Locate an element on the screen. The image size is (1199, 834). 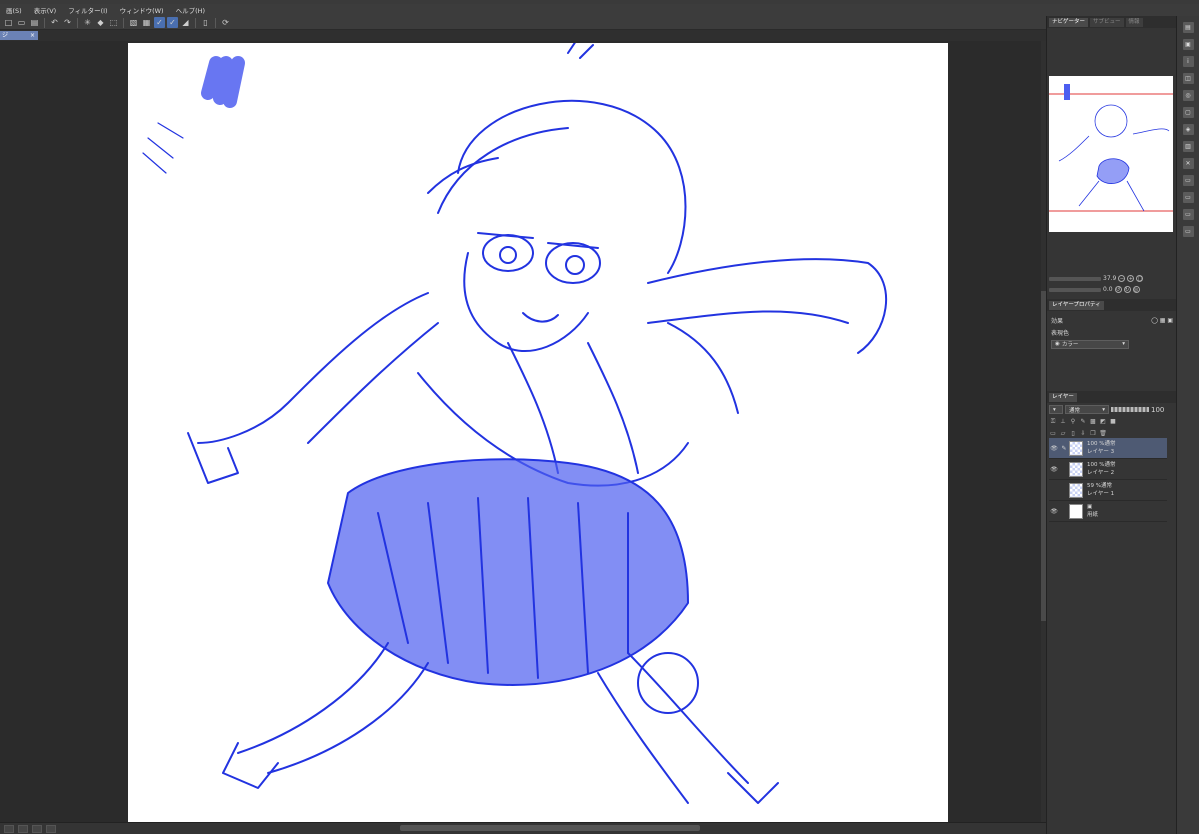
panel-icon-7: ✕ is located at coordinates (1188, 163).